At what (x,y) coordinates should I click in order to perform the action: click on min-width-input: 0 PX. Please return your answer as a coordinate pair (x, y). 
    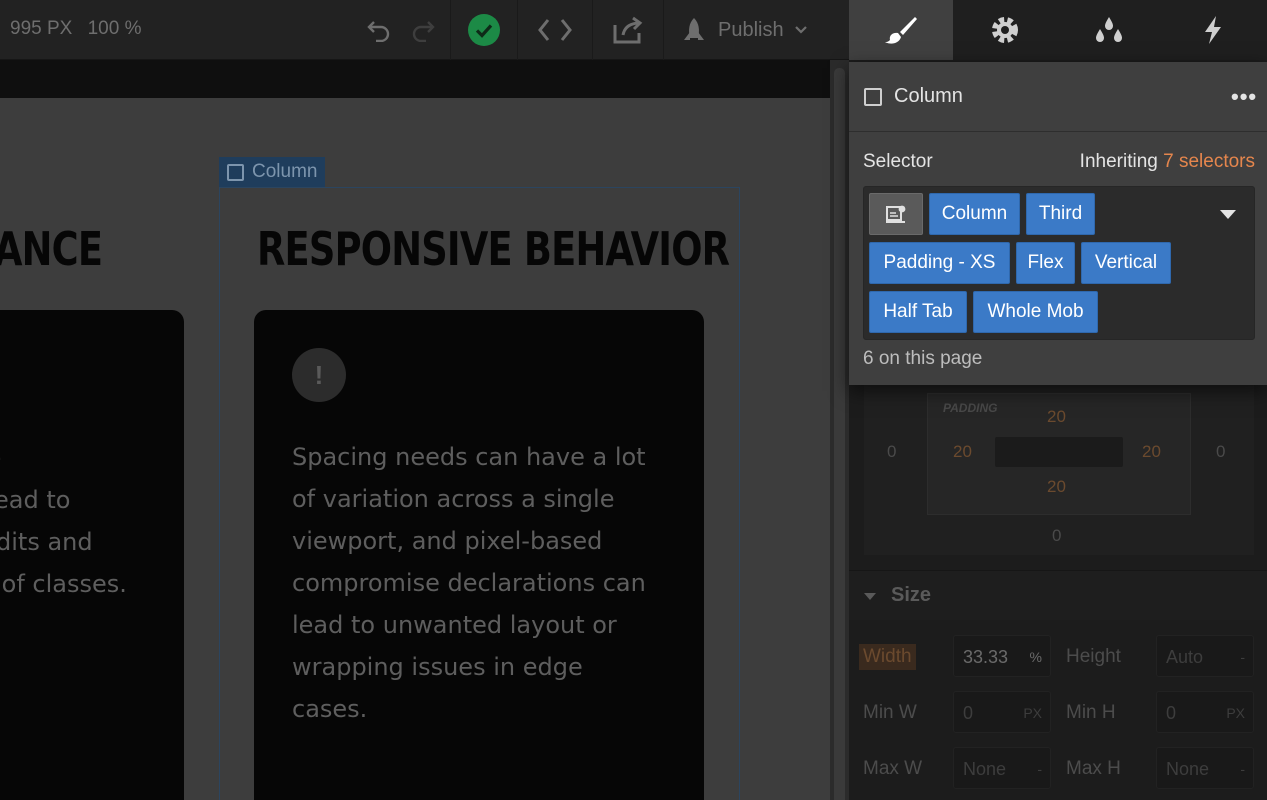
    Looking at the image, I should click on (1002, 712).